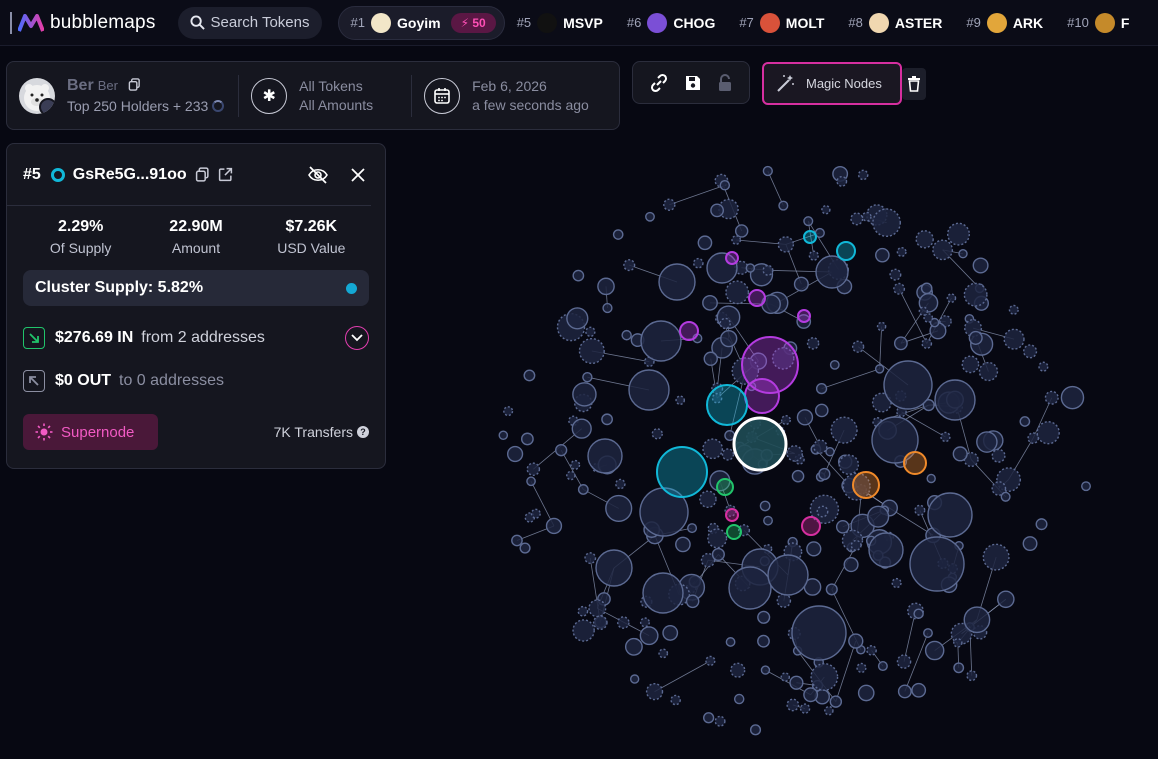  What do you see at coordinates (196, 338) in the screenshot?
I see `inflow-row: $276.69 IN from 2 addresses` at bounding box center [196, 338].